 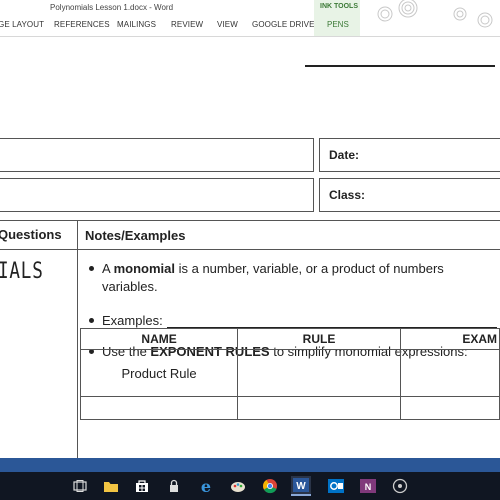 What do you see at coordinates (135, 235) in the screenshot?
I see `notes-header: Notes/Examples` at bounding box center [135, 235].